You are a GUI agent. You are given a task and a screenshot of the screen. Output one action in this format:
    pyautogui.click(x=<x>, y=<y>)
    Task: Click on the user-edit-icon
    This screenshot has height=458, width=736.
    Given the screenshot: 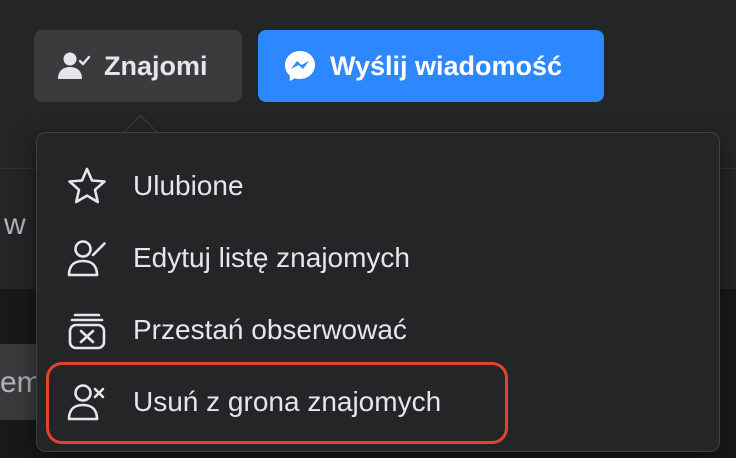 What is the action you would take?
    pyautogui.click(x=87, y=258)
    